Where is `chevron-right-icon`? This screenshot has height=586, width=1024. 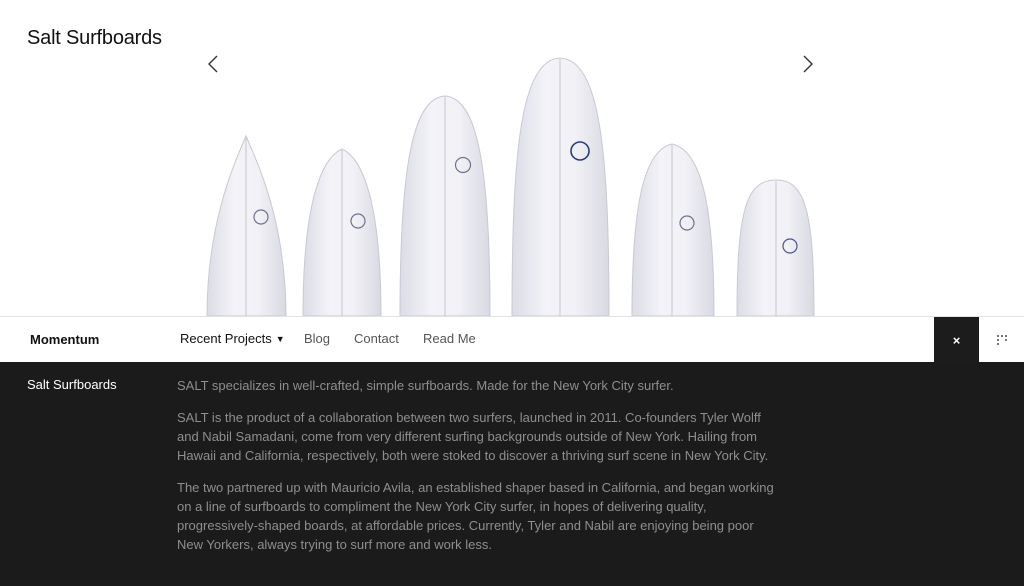 chevron-right-icon is located at coordinates (808, 64).